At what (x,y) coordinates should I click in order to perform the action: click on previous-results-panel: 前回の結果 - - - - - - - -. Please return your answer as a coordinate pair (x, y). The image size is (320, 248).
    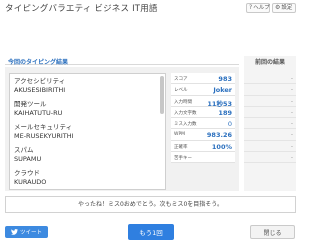
    Looking at the image, I should click on (270, 123).